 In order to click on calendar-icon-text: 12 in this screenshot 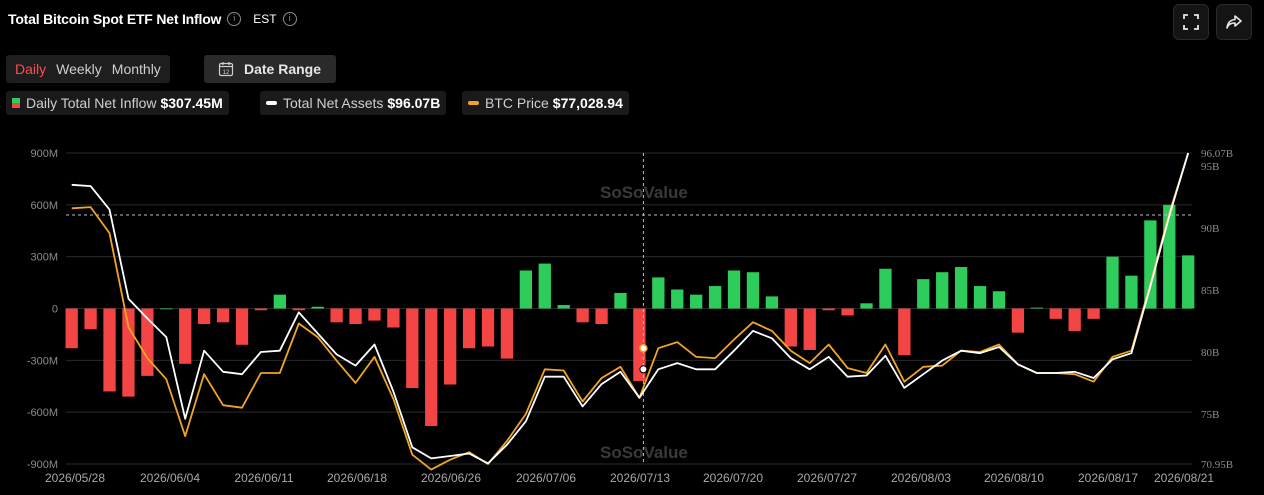, I will do `click(226, 73)`.